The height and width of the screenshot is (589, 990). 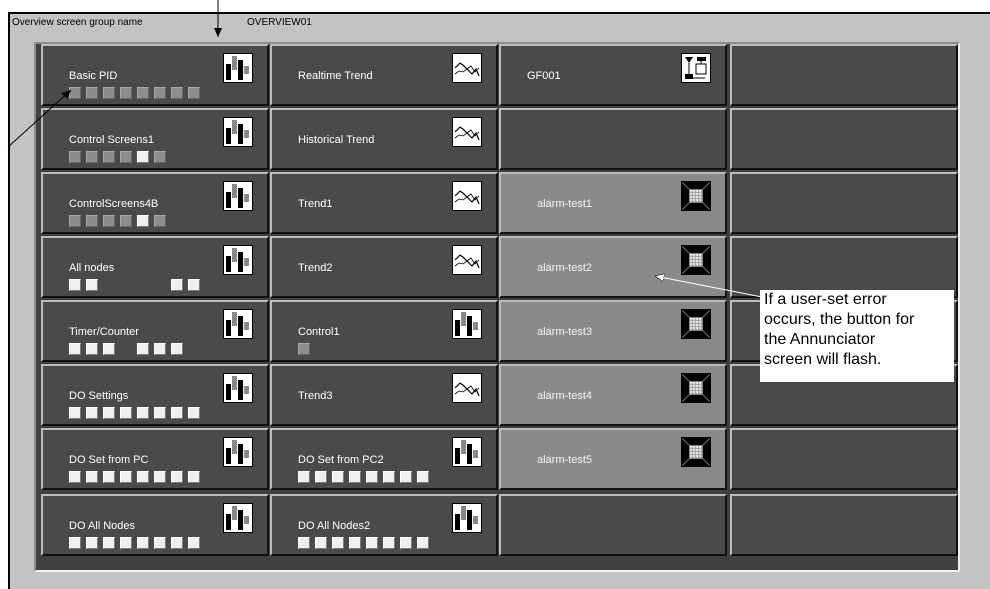 I want to click on arrow-indicators, so click(x=39, y=118).